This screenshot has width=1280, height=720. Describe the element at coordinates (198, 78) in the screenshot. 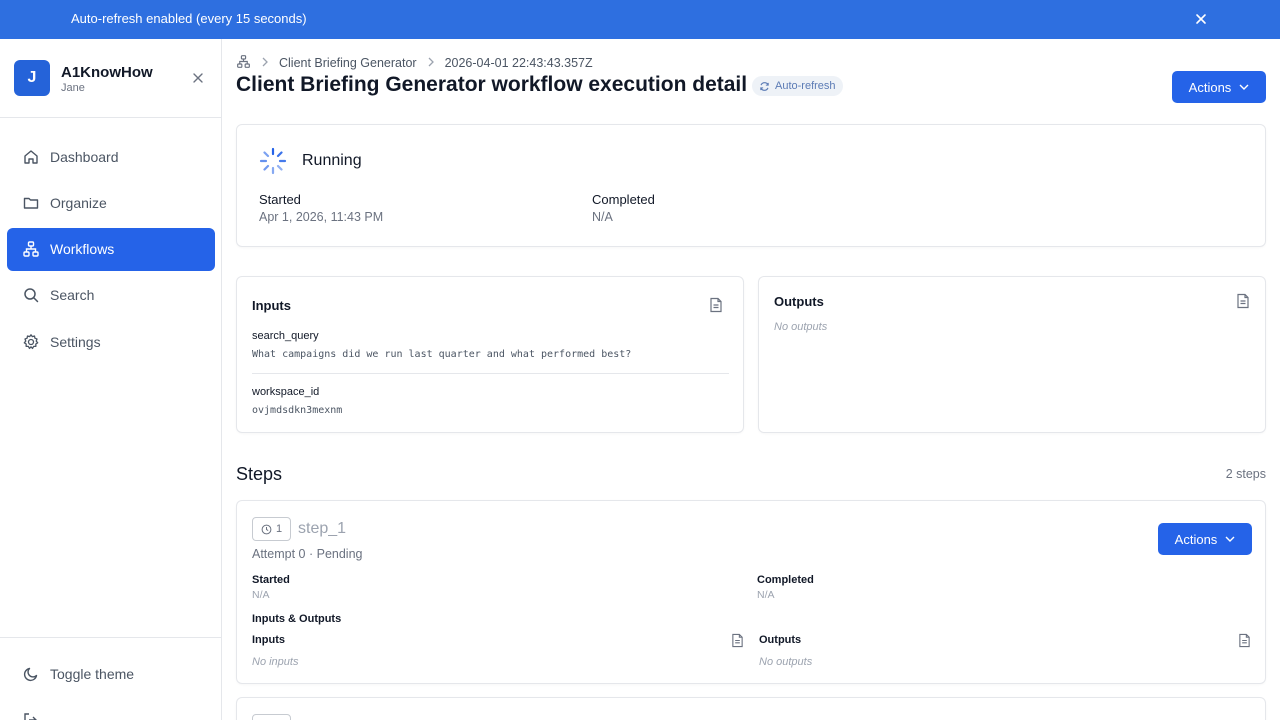

I see `close-sidebar-icon` at that location.